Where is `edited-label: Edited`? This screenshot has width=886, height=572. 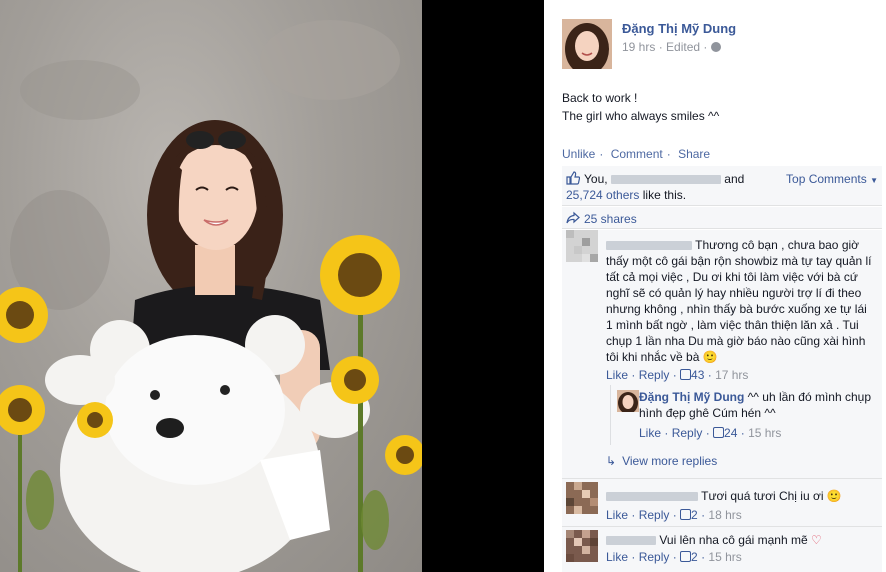
edited-label: Edited is located at coordinates (683, 47).